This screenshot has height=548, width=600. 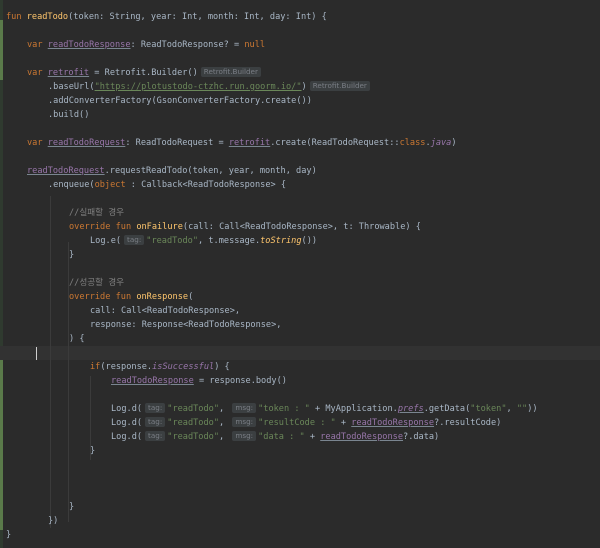 I want to click on code-text: (response., so click(x=126, y=367).